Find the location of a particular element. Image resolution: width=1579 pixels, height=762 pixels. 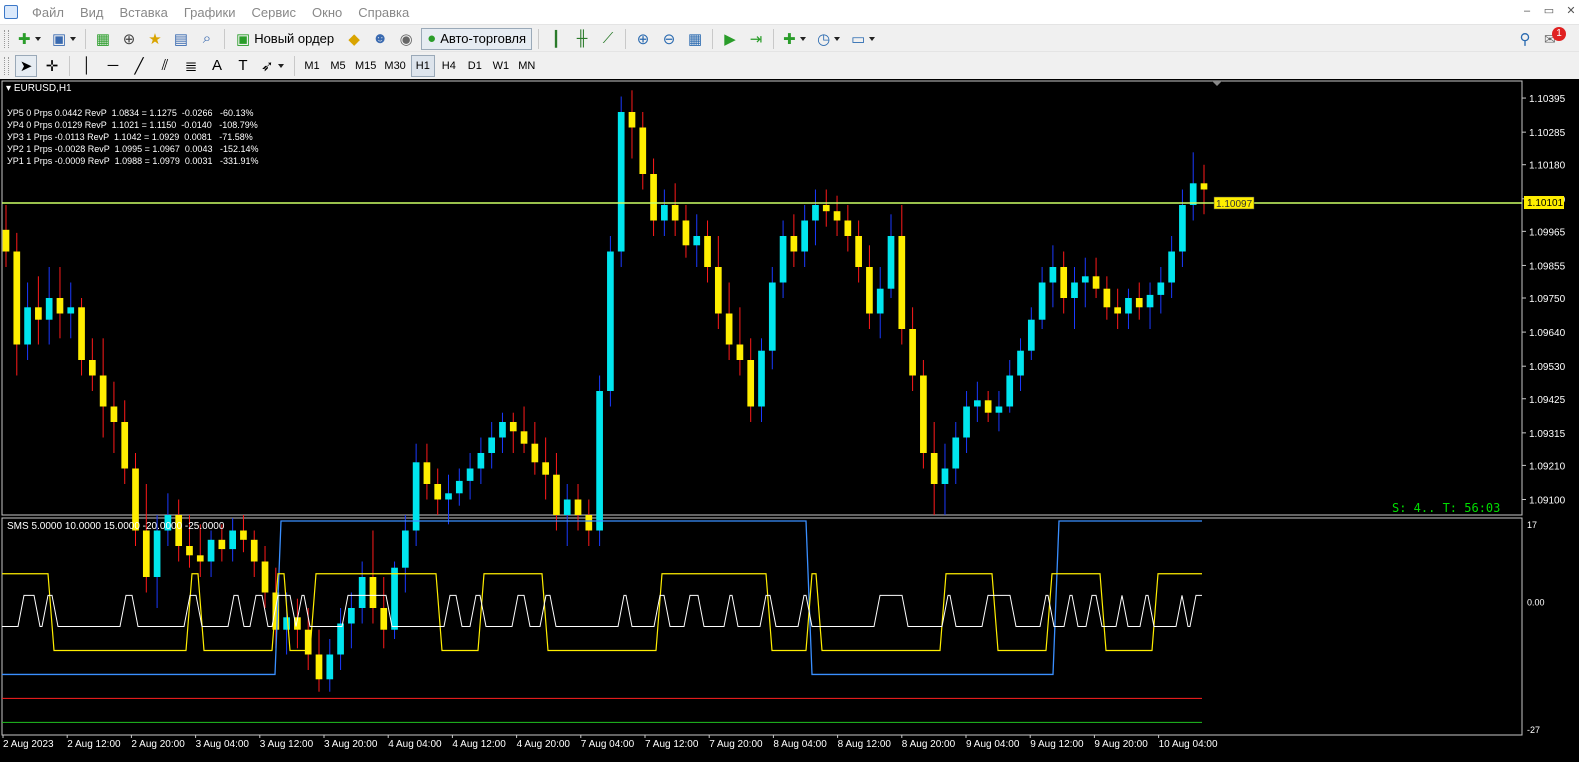

text-label-icon: T is located at coordinates (243, 66).